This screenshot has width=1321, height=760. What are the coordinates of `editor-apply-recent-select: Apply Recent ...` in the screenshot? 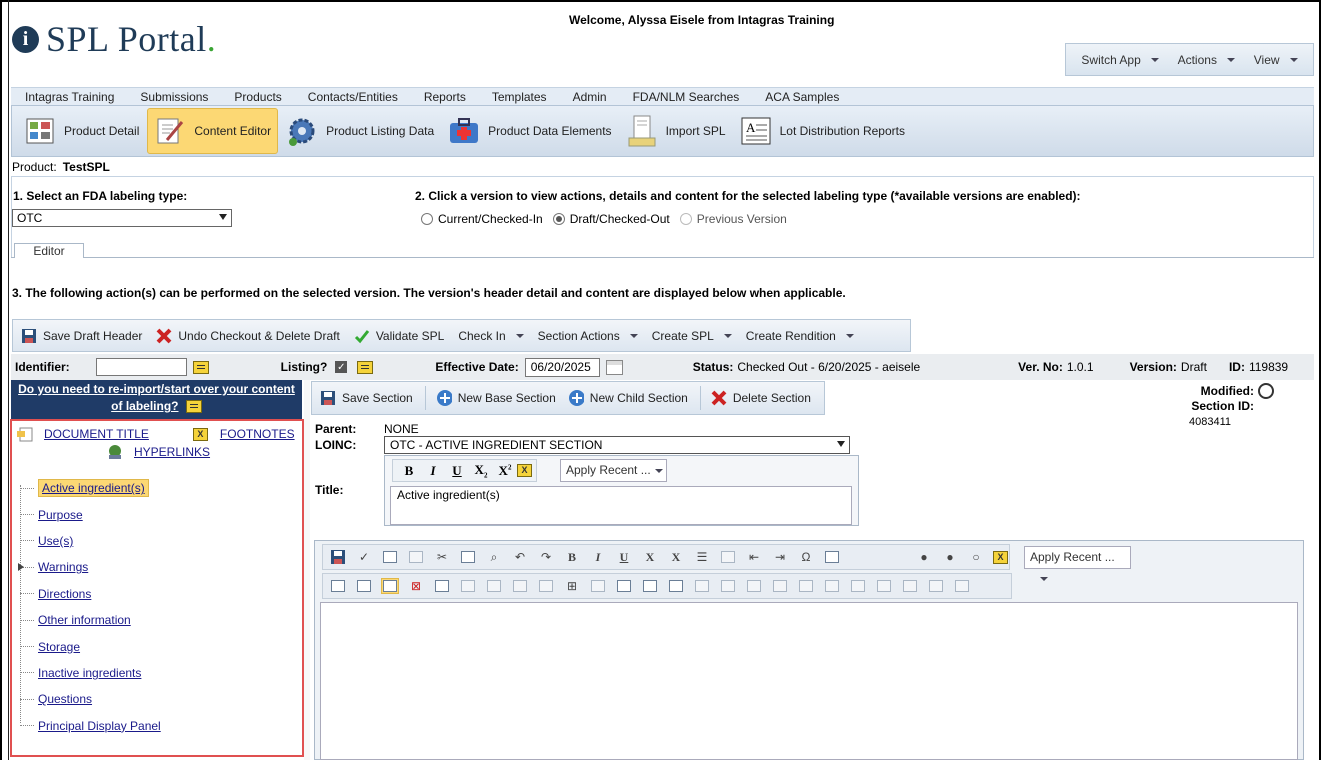 It's located at (1077, 563).